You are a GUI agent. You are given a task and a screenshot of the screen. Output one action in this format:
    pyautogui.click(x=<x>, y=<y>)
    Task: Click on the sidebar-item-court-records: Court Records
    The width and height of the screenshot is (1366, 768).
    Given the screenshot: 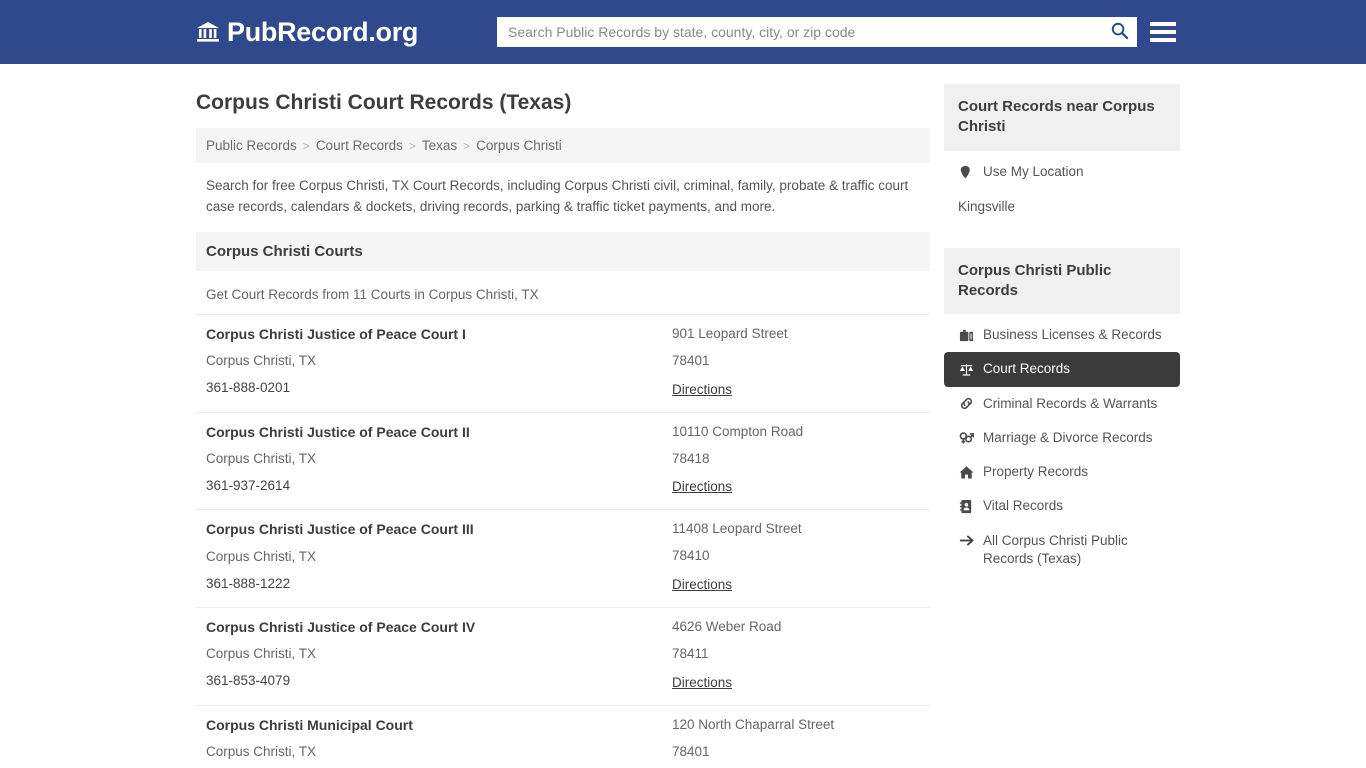 What is the action you would take?
    pyautogui.click(x=1062, y=369)
    